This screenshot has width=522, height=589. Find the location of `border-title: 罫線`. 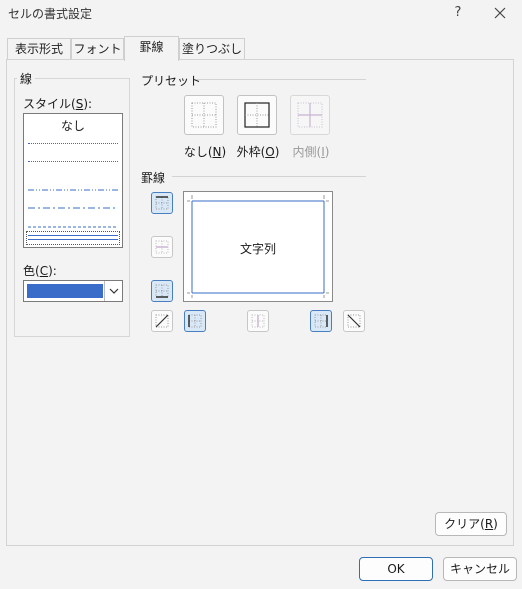

border-title: 罫線 is located at coordinates (153, 178).